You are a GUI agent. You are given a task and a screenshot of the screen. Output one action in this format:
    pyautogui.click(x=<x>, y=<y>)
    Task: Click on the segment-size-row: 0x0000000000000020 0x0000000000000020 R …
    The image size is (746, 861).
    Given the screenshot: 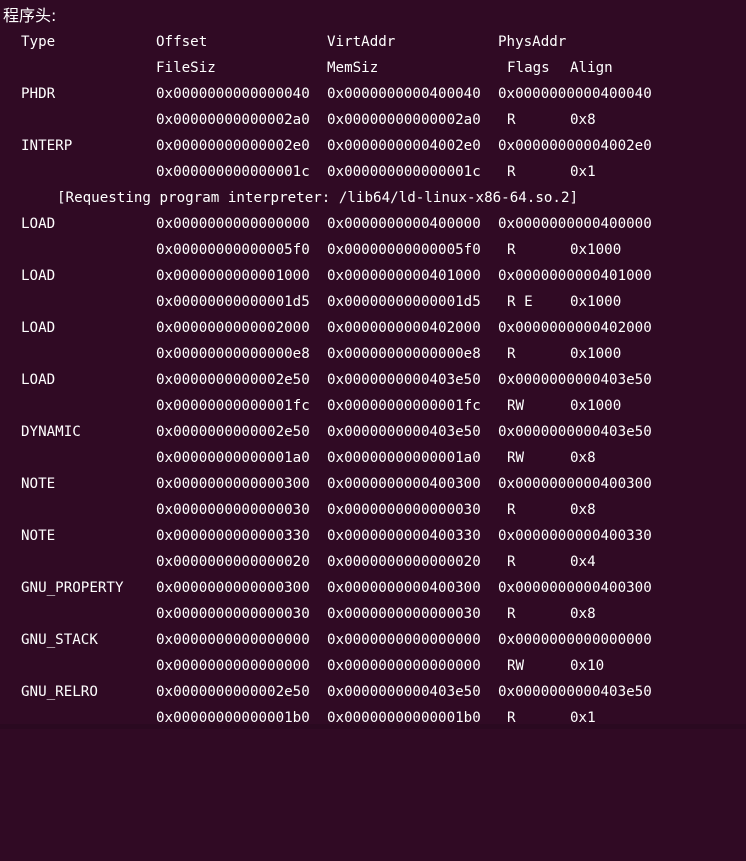 What is the action you would take?
    pyautogui.click(x=298, y=562)
    